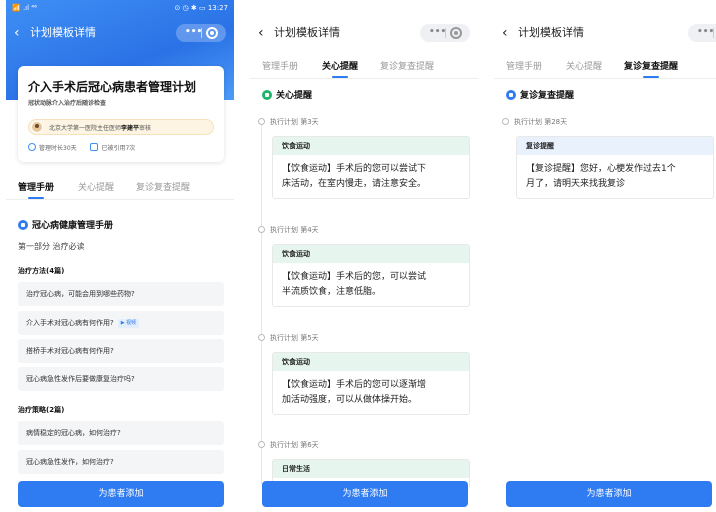  I want to click on section-title: 冠心病健康管理手册, so click(65, 224).